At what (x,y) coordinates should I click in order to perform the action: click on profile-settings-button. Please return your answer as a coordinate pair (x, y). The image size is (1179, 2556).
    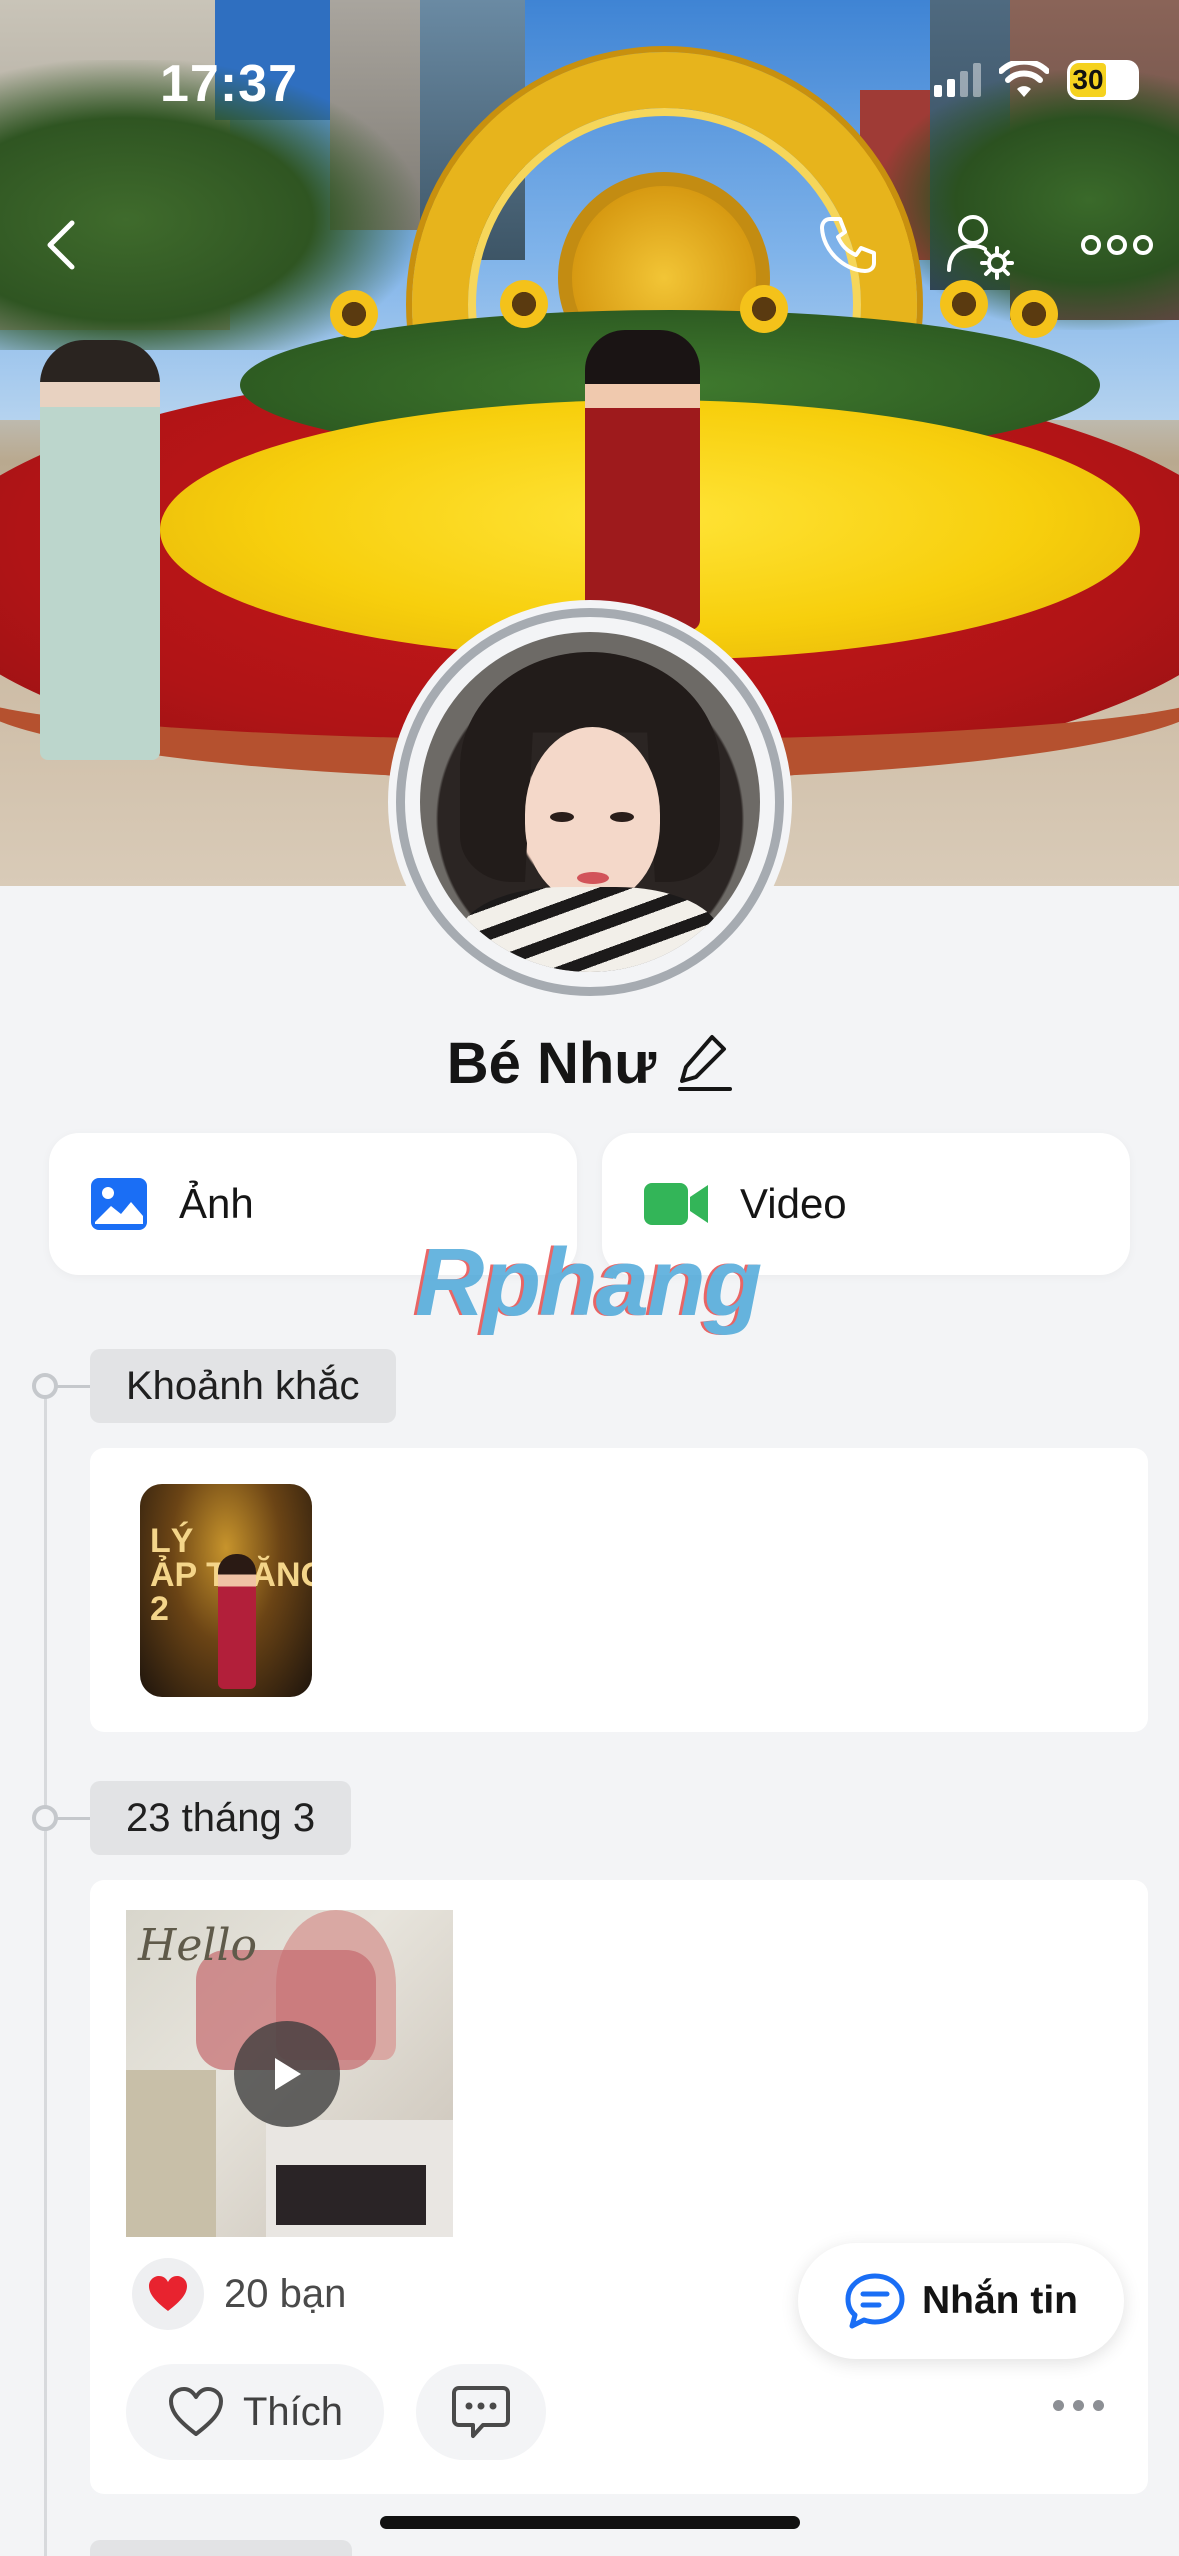
    Looking at the image, I should click on (980, 245).